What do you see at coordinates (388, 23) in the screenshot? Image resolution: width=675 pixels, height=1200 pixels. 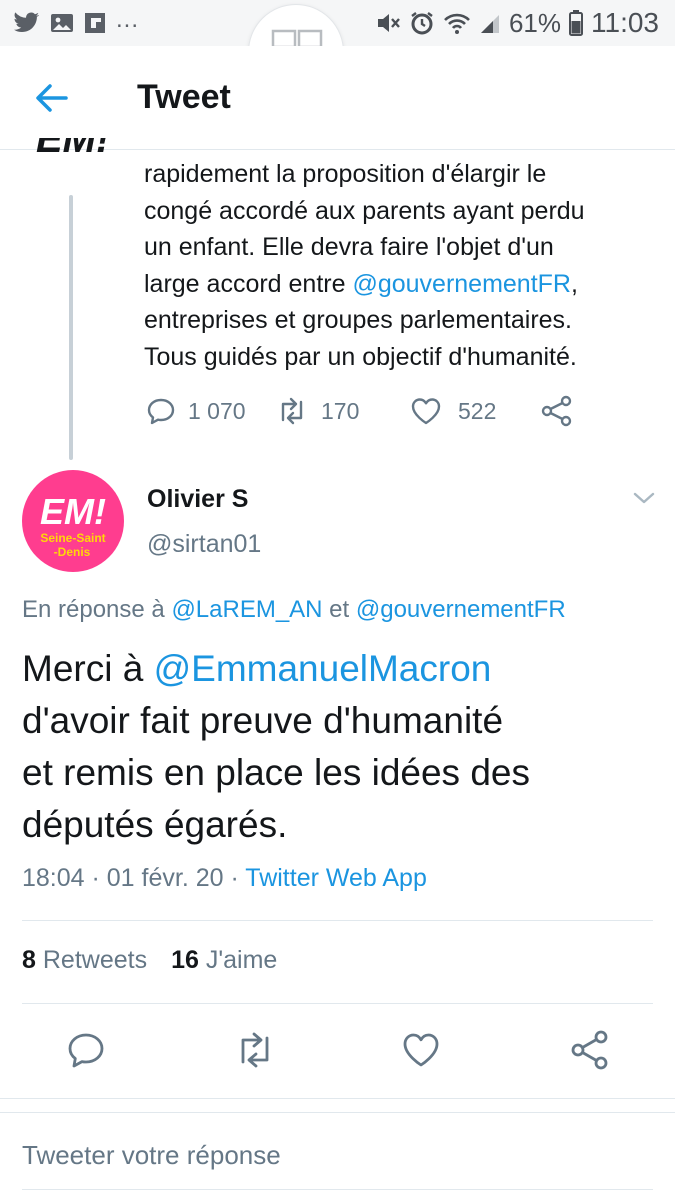 I see `vibrate-mute-icon` at bounding box center [388, 23].